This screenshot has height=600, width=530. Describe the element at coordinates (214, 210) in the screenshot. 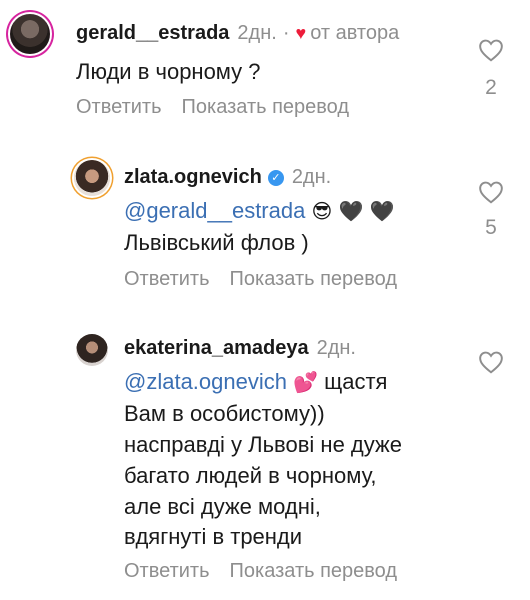

I see `mention-link: @gerald__estrada` at that location.